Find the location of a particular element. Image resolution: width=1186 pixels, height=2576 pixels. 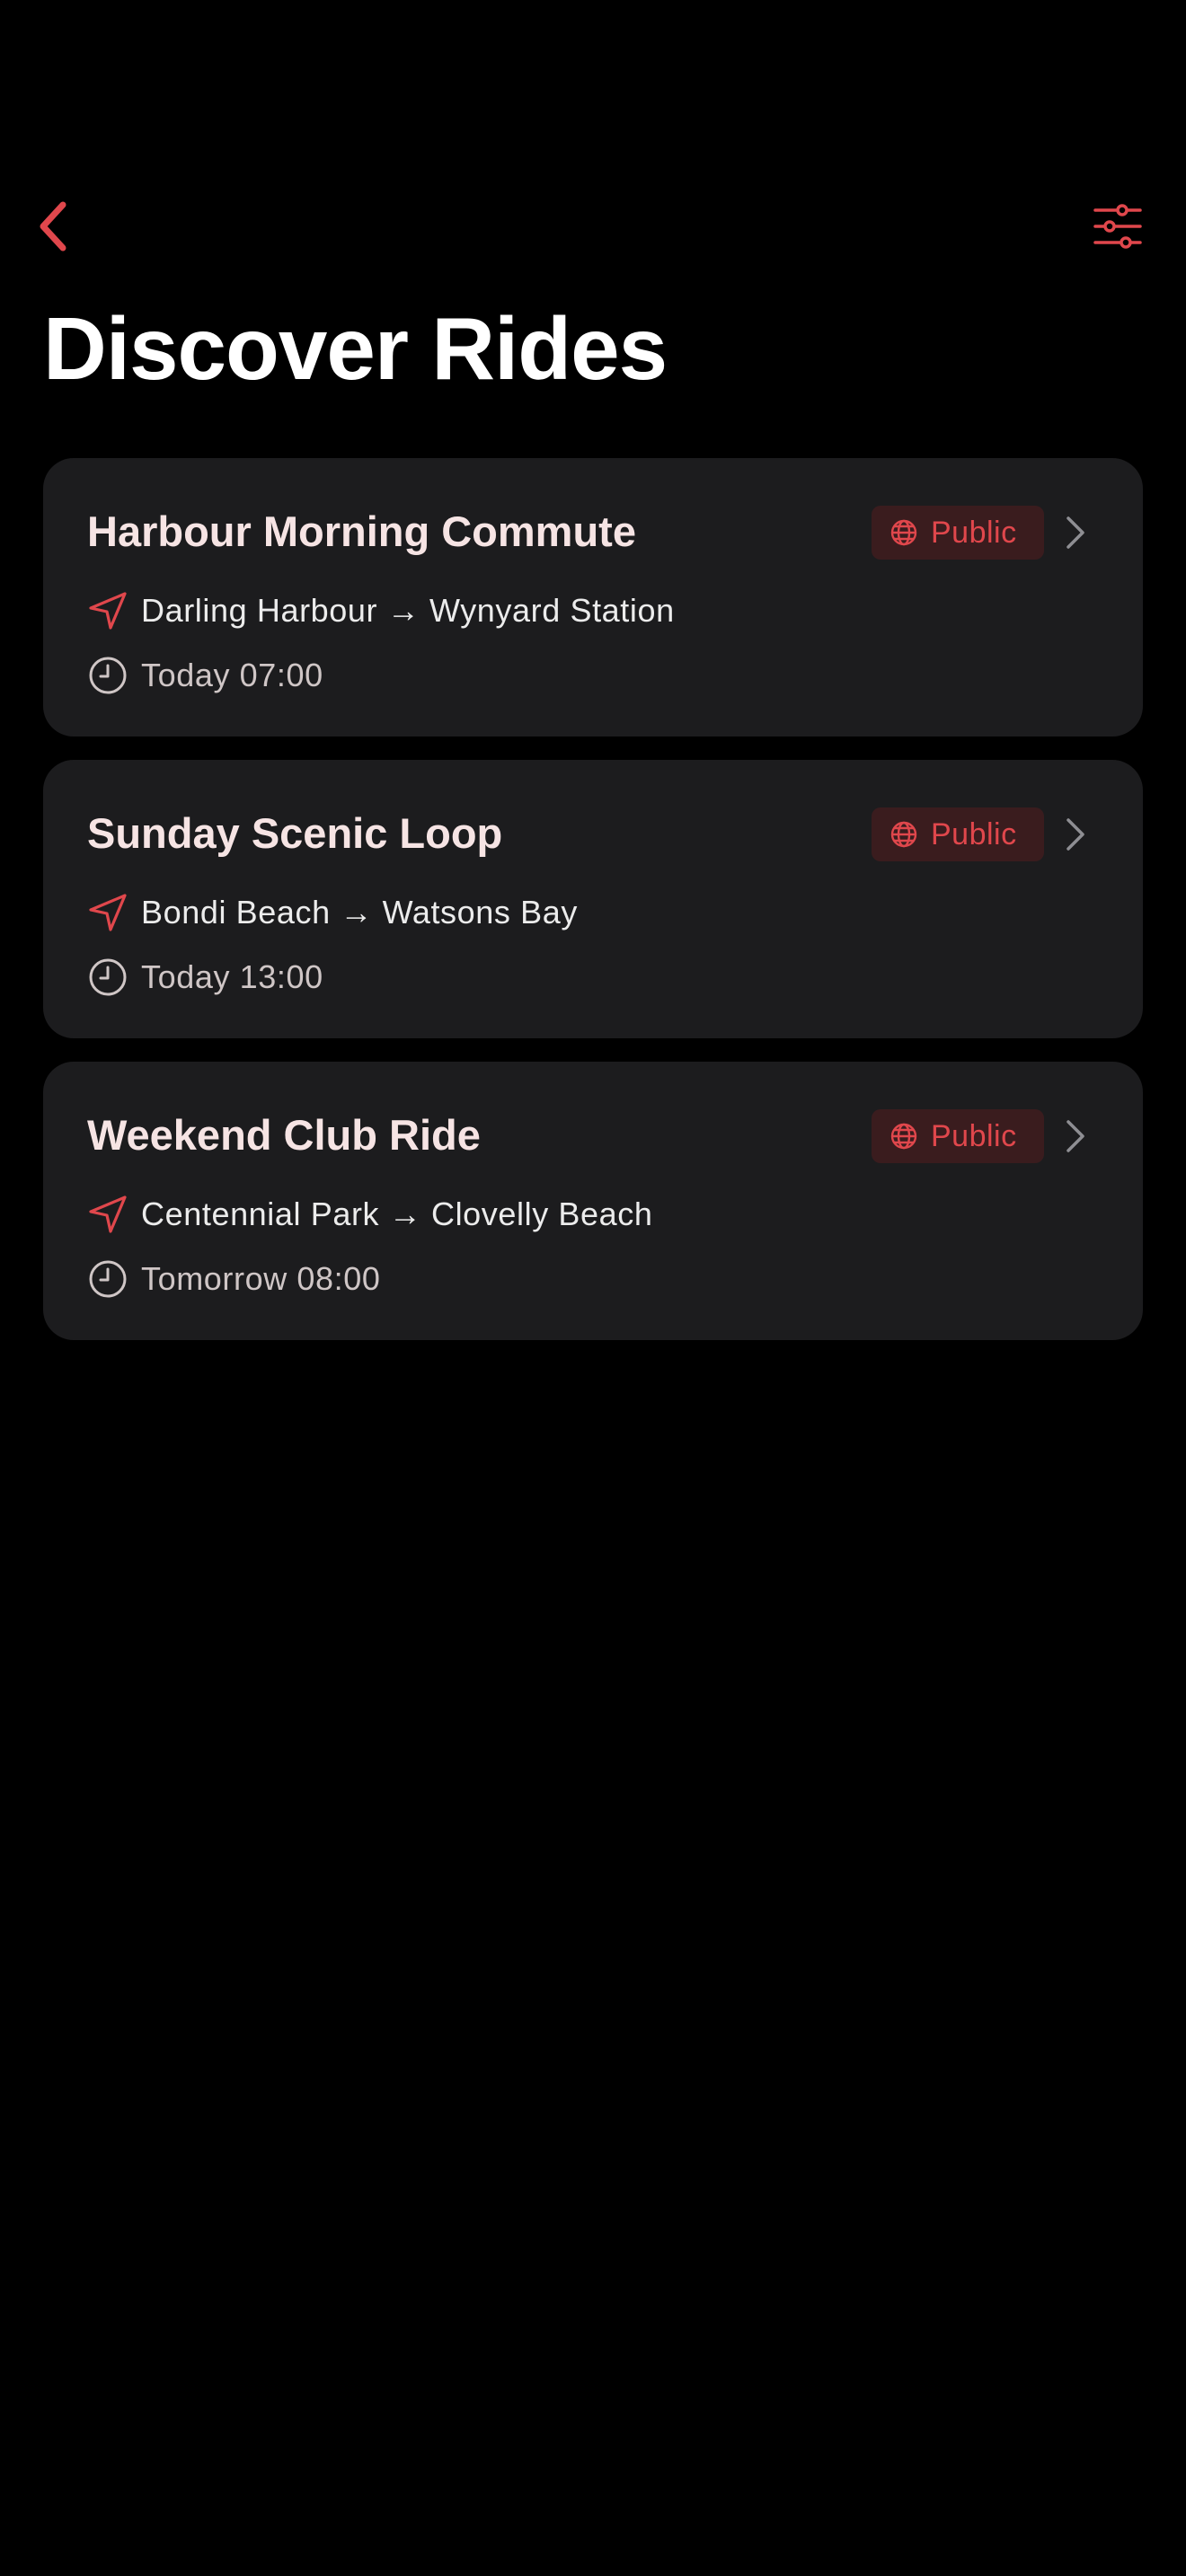

time-row: Today 07:00 is located at coordinates (205, 675).